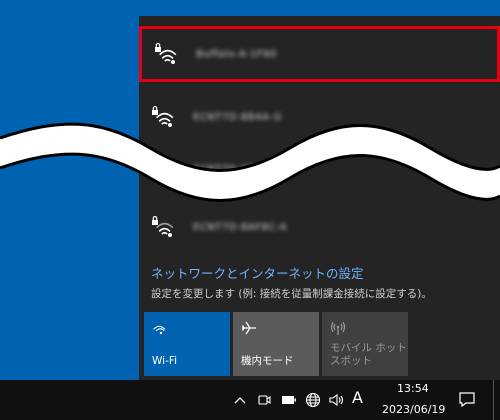  Describe the element at coordinates (368, 354) in the screenshot. I see `hotspot-tile-label: モバイル ホットスポット` at that location.